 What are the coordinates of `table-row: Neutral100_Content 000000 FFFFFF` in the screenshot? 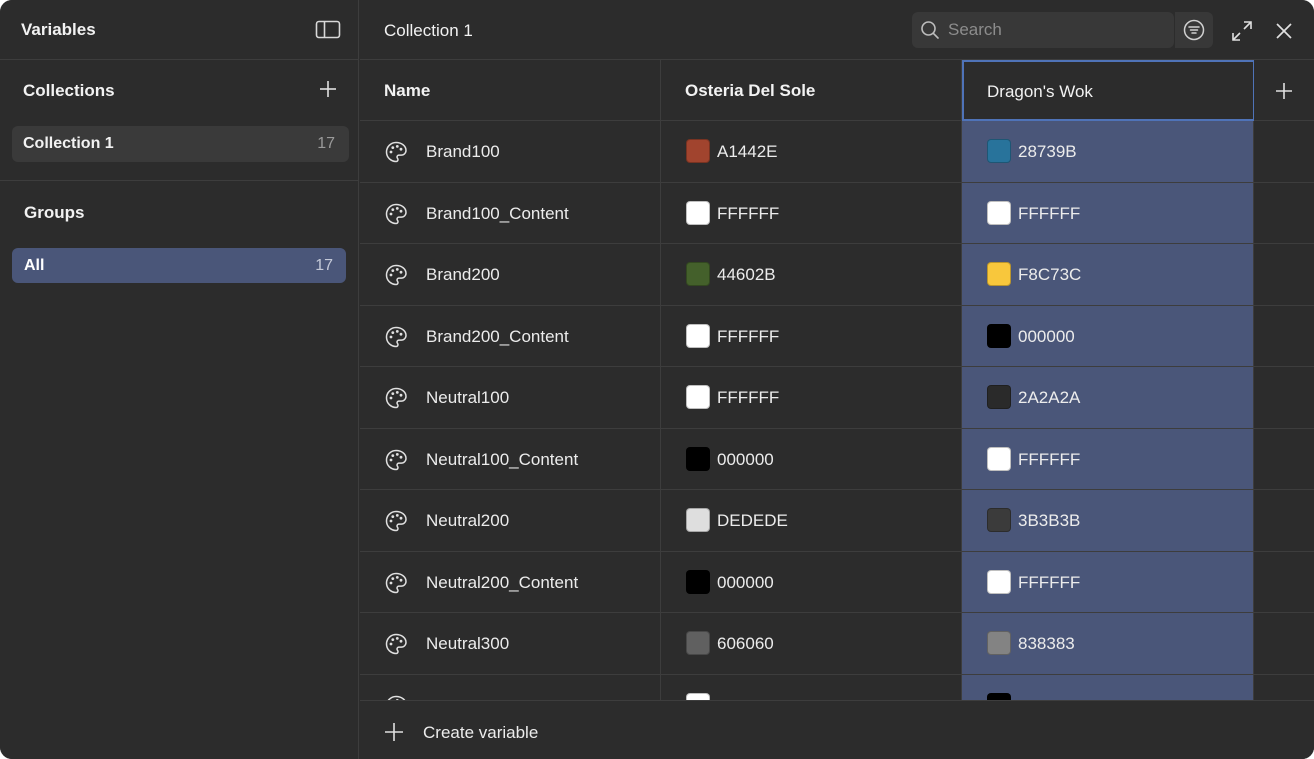 It's located at (837, 459).